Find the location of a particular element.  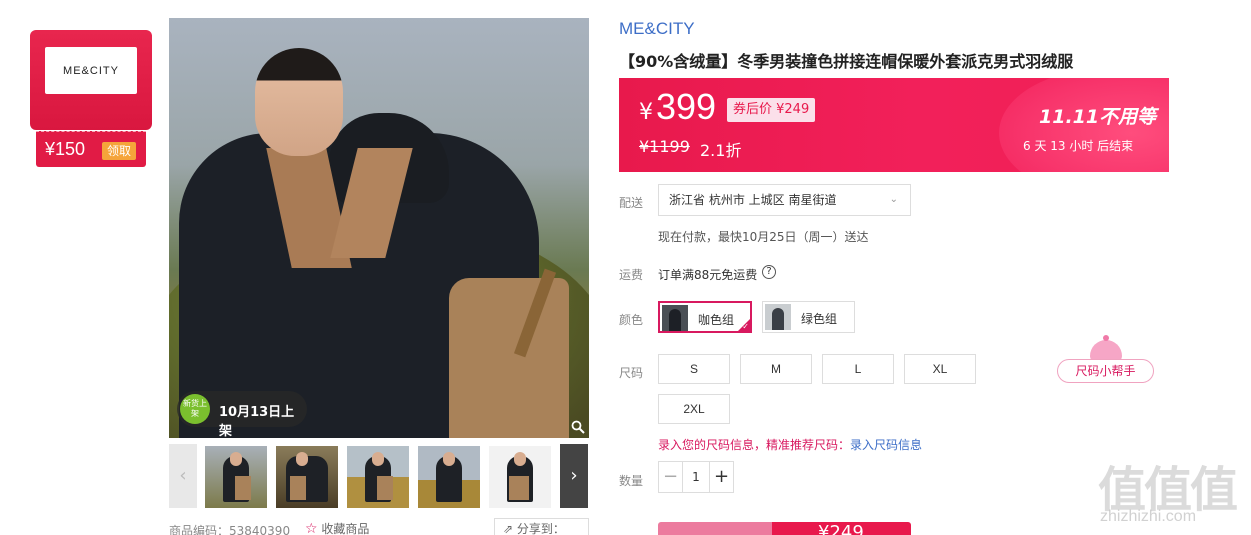

coupon-price-badge: 券后价 ¥249 is located at coordinates (771, 110).